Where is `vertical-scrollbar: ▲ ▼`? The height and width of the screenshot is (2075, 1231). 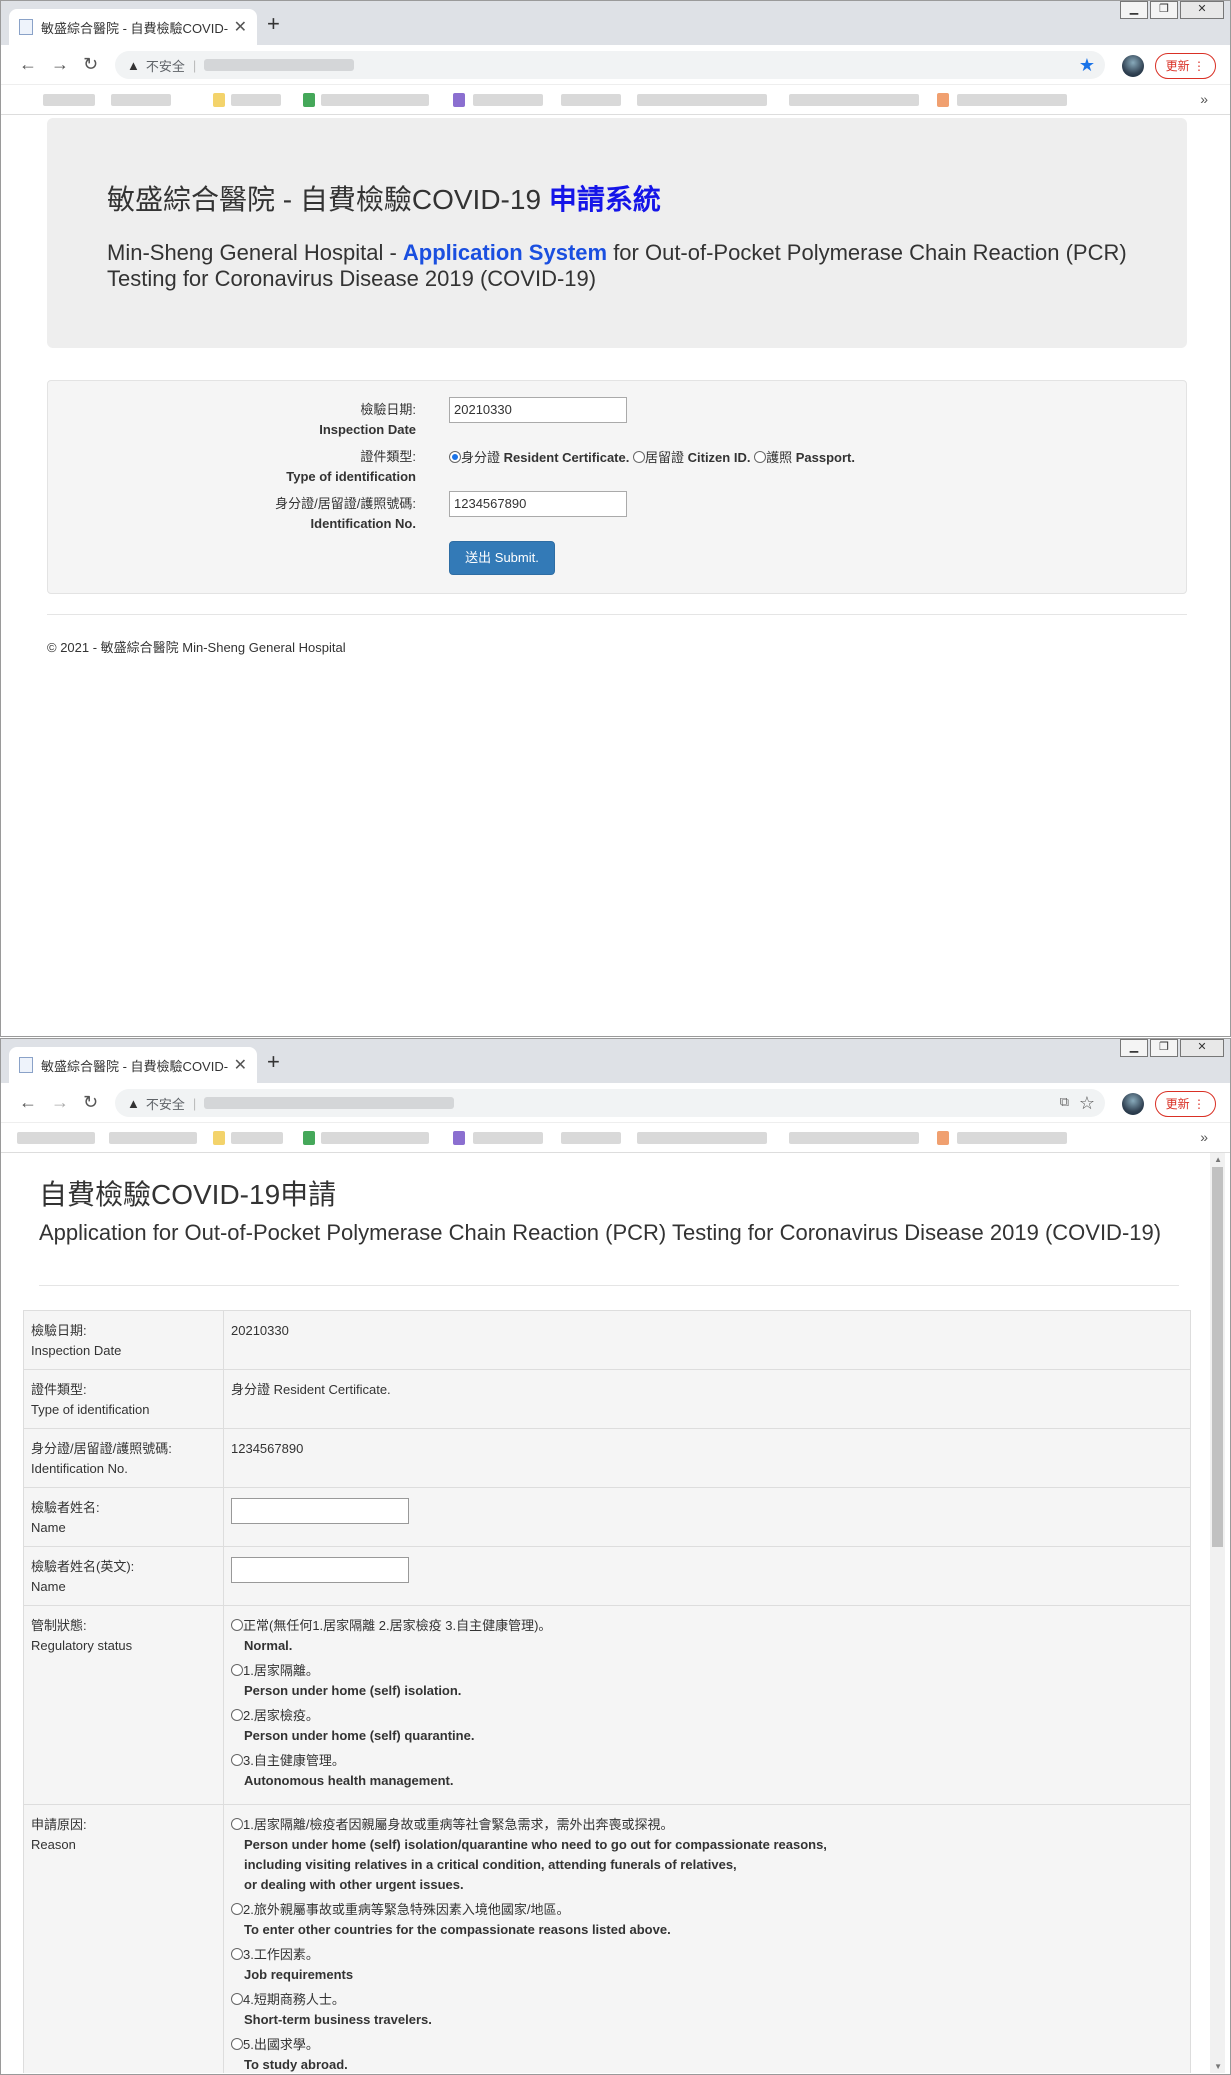 vertical-scrollbar: ▲ ▼ is located at coordinates (1217, 1613).